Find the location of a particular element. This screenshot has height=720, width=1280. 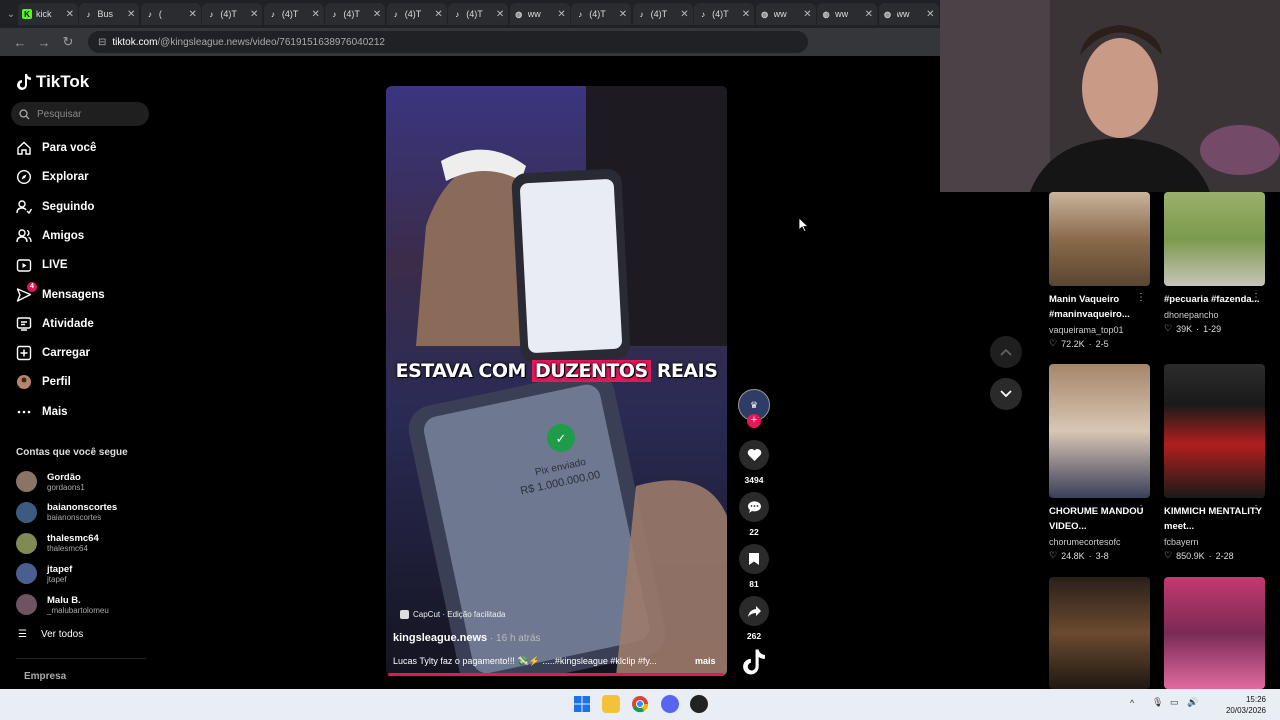

sidebar-item-explorar: Explorar is located at coordinates (52, 177).